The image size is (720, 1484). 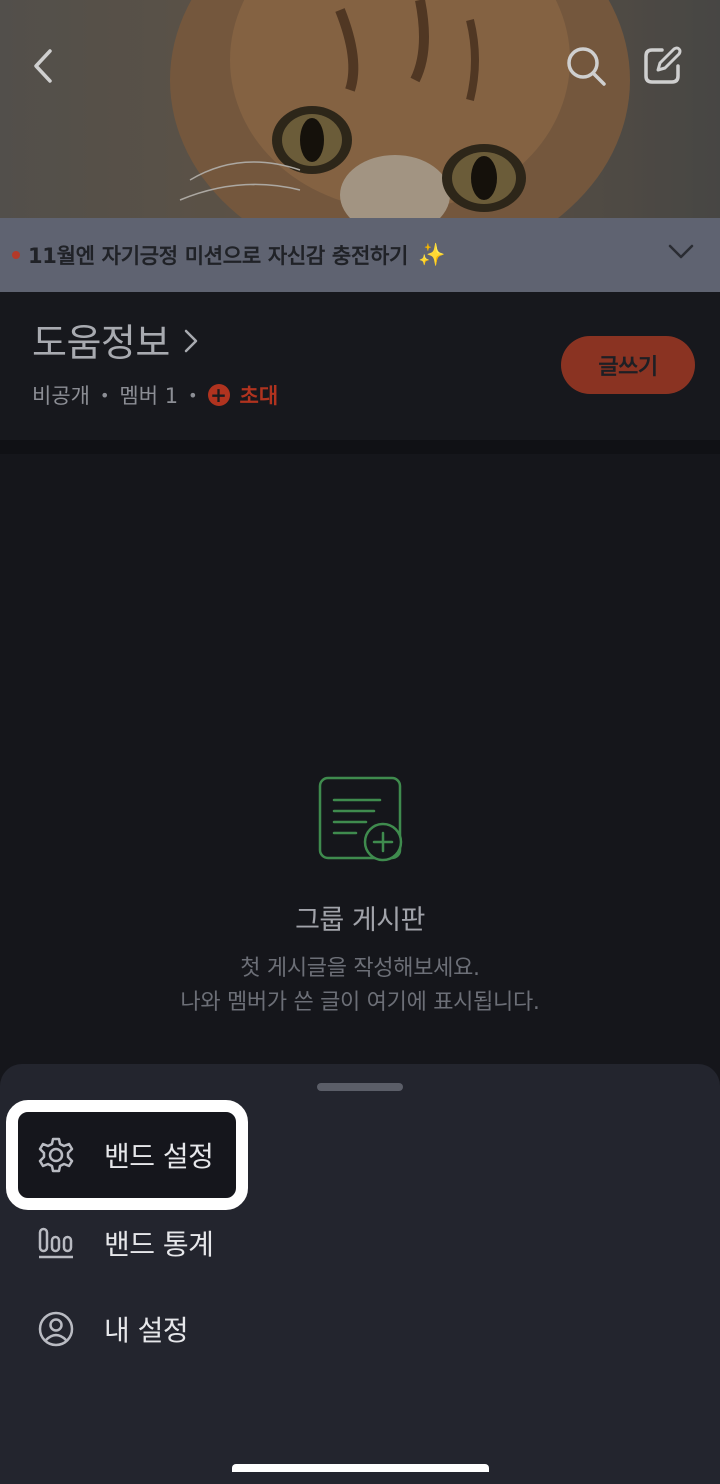 What do you see at coordinates (56, 1155) in the screenshot?
I see `gear-icon` at bounding box center [56, 1155].